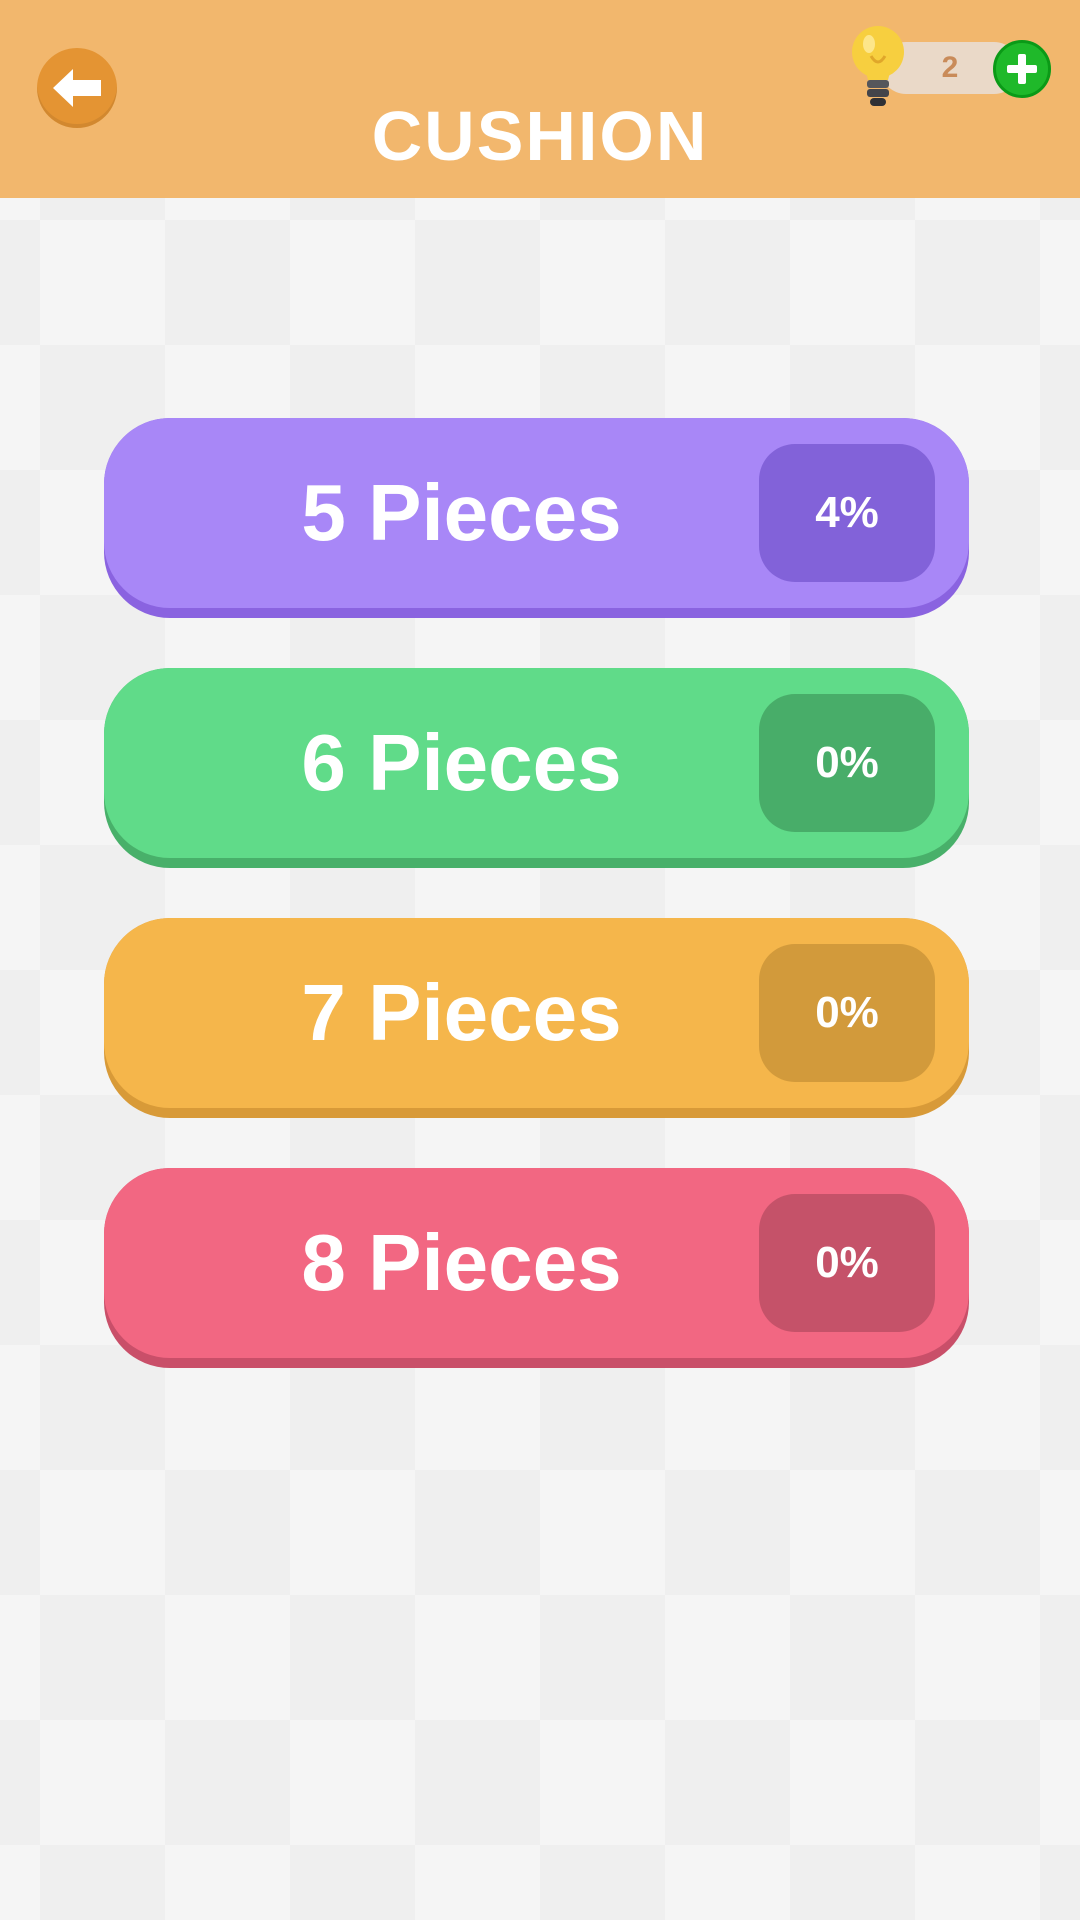 The image size is (1080, 1920). Describe the element at coordinates (847, 513) in the screenshot. I see `level-progress-badge: 4%` at that location.